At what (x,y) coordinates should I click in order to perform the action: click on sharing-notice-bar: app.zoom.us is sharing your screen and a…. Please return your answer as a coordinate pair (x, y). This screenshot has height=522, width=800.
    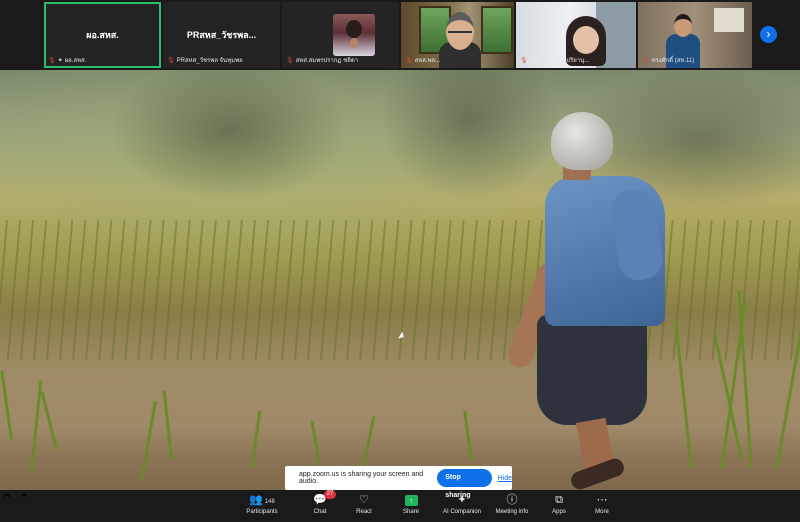
    Looking at the image, I should click on (398, 482).